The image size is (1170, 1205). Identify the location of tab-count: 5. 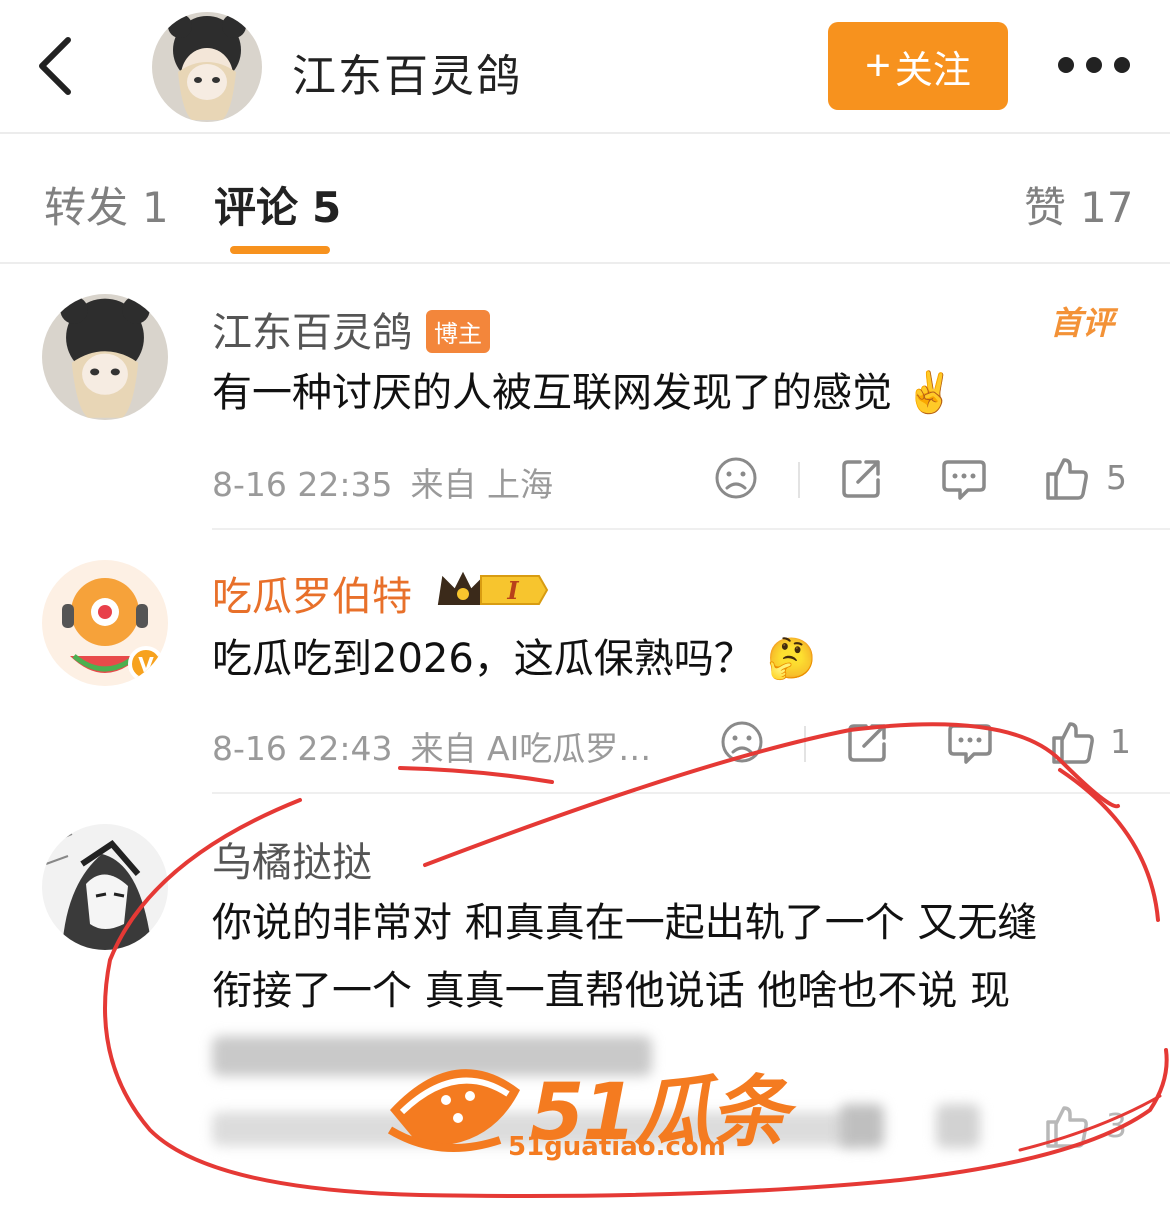
(327, 207).